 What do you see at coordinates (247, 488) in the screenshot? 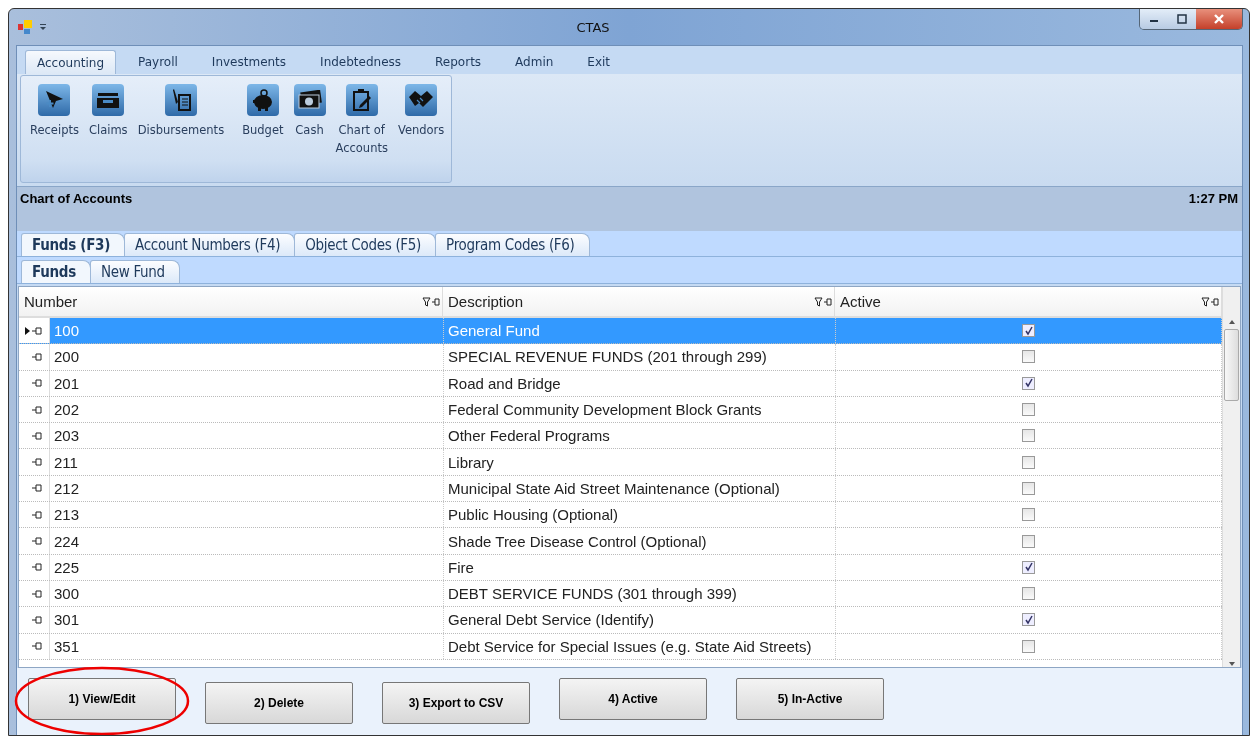
I see `table-cell: 212` at bounding box center [247, 488].